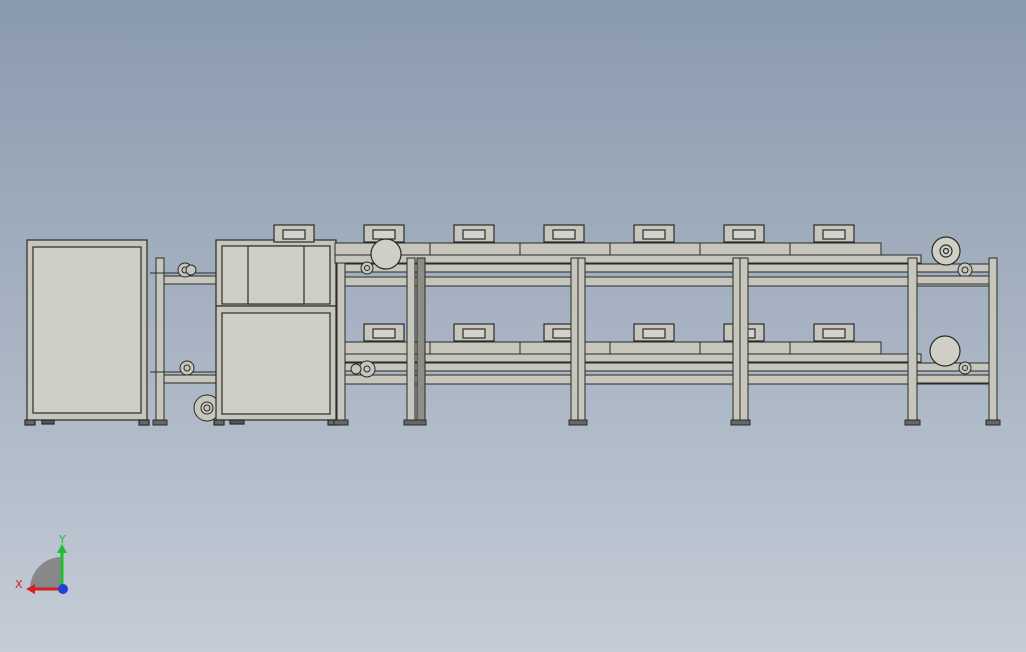  I want to click on z-axis-dot, so click(63, 589).